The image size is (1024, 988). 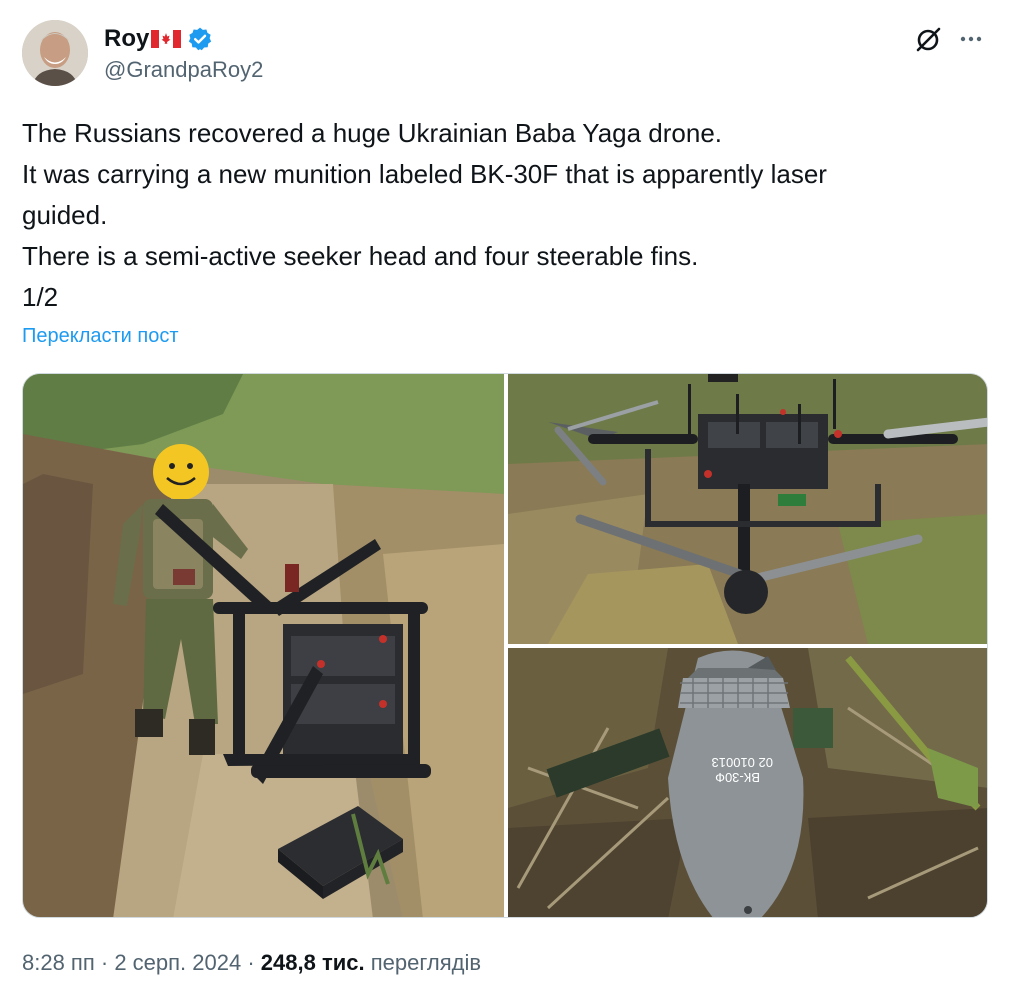 I want to click on display-name: Roy, so click(x=126, y=39).